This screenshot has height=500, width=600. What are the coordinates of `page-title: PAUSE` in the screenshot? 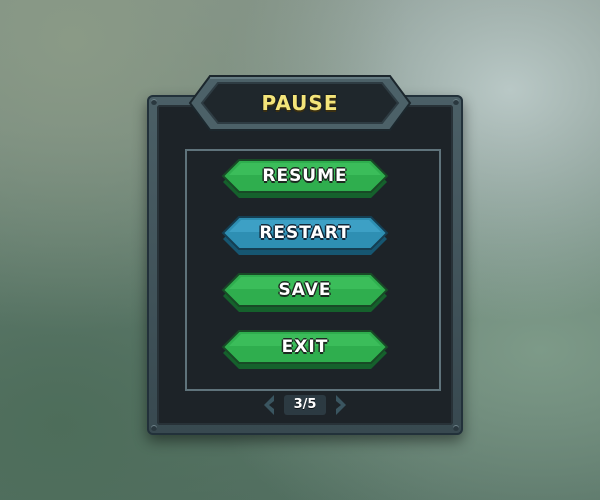 It's located at (300, 103).